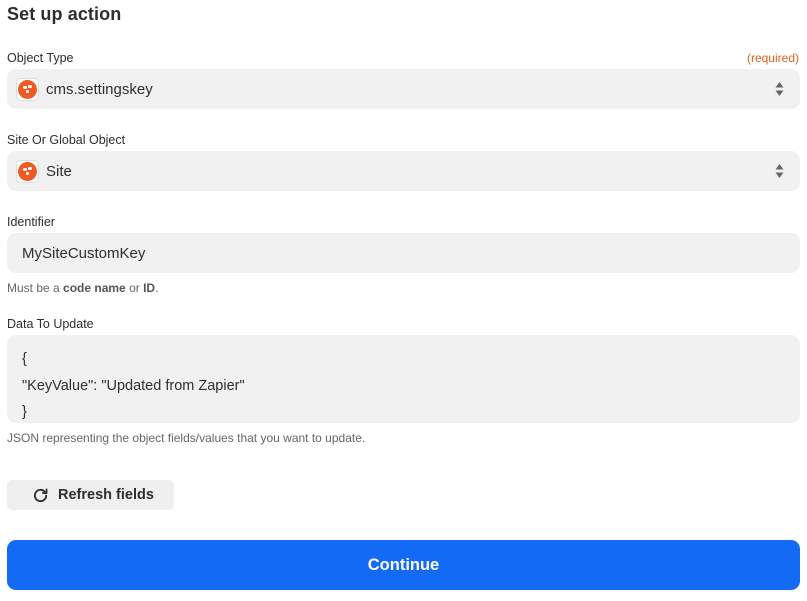  Describe the element at coordinates (403, 379) in the screenshot. I see `data-to-update-textarea: { "KeyValue": "Updated from Zapier" }` at that location.